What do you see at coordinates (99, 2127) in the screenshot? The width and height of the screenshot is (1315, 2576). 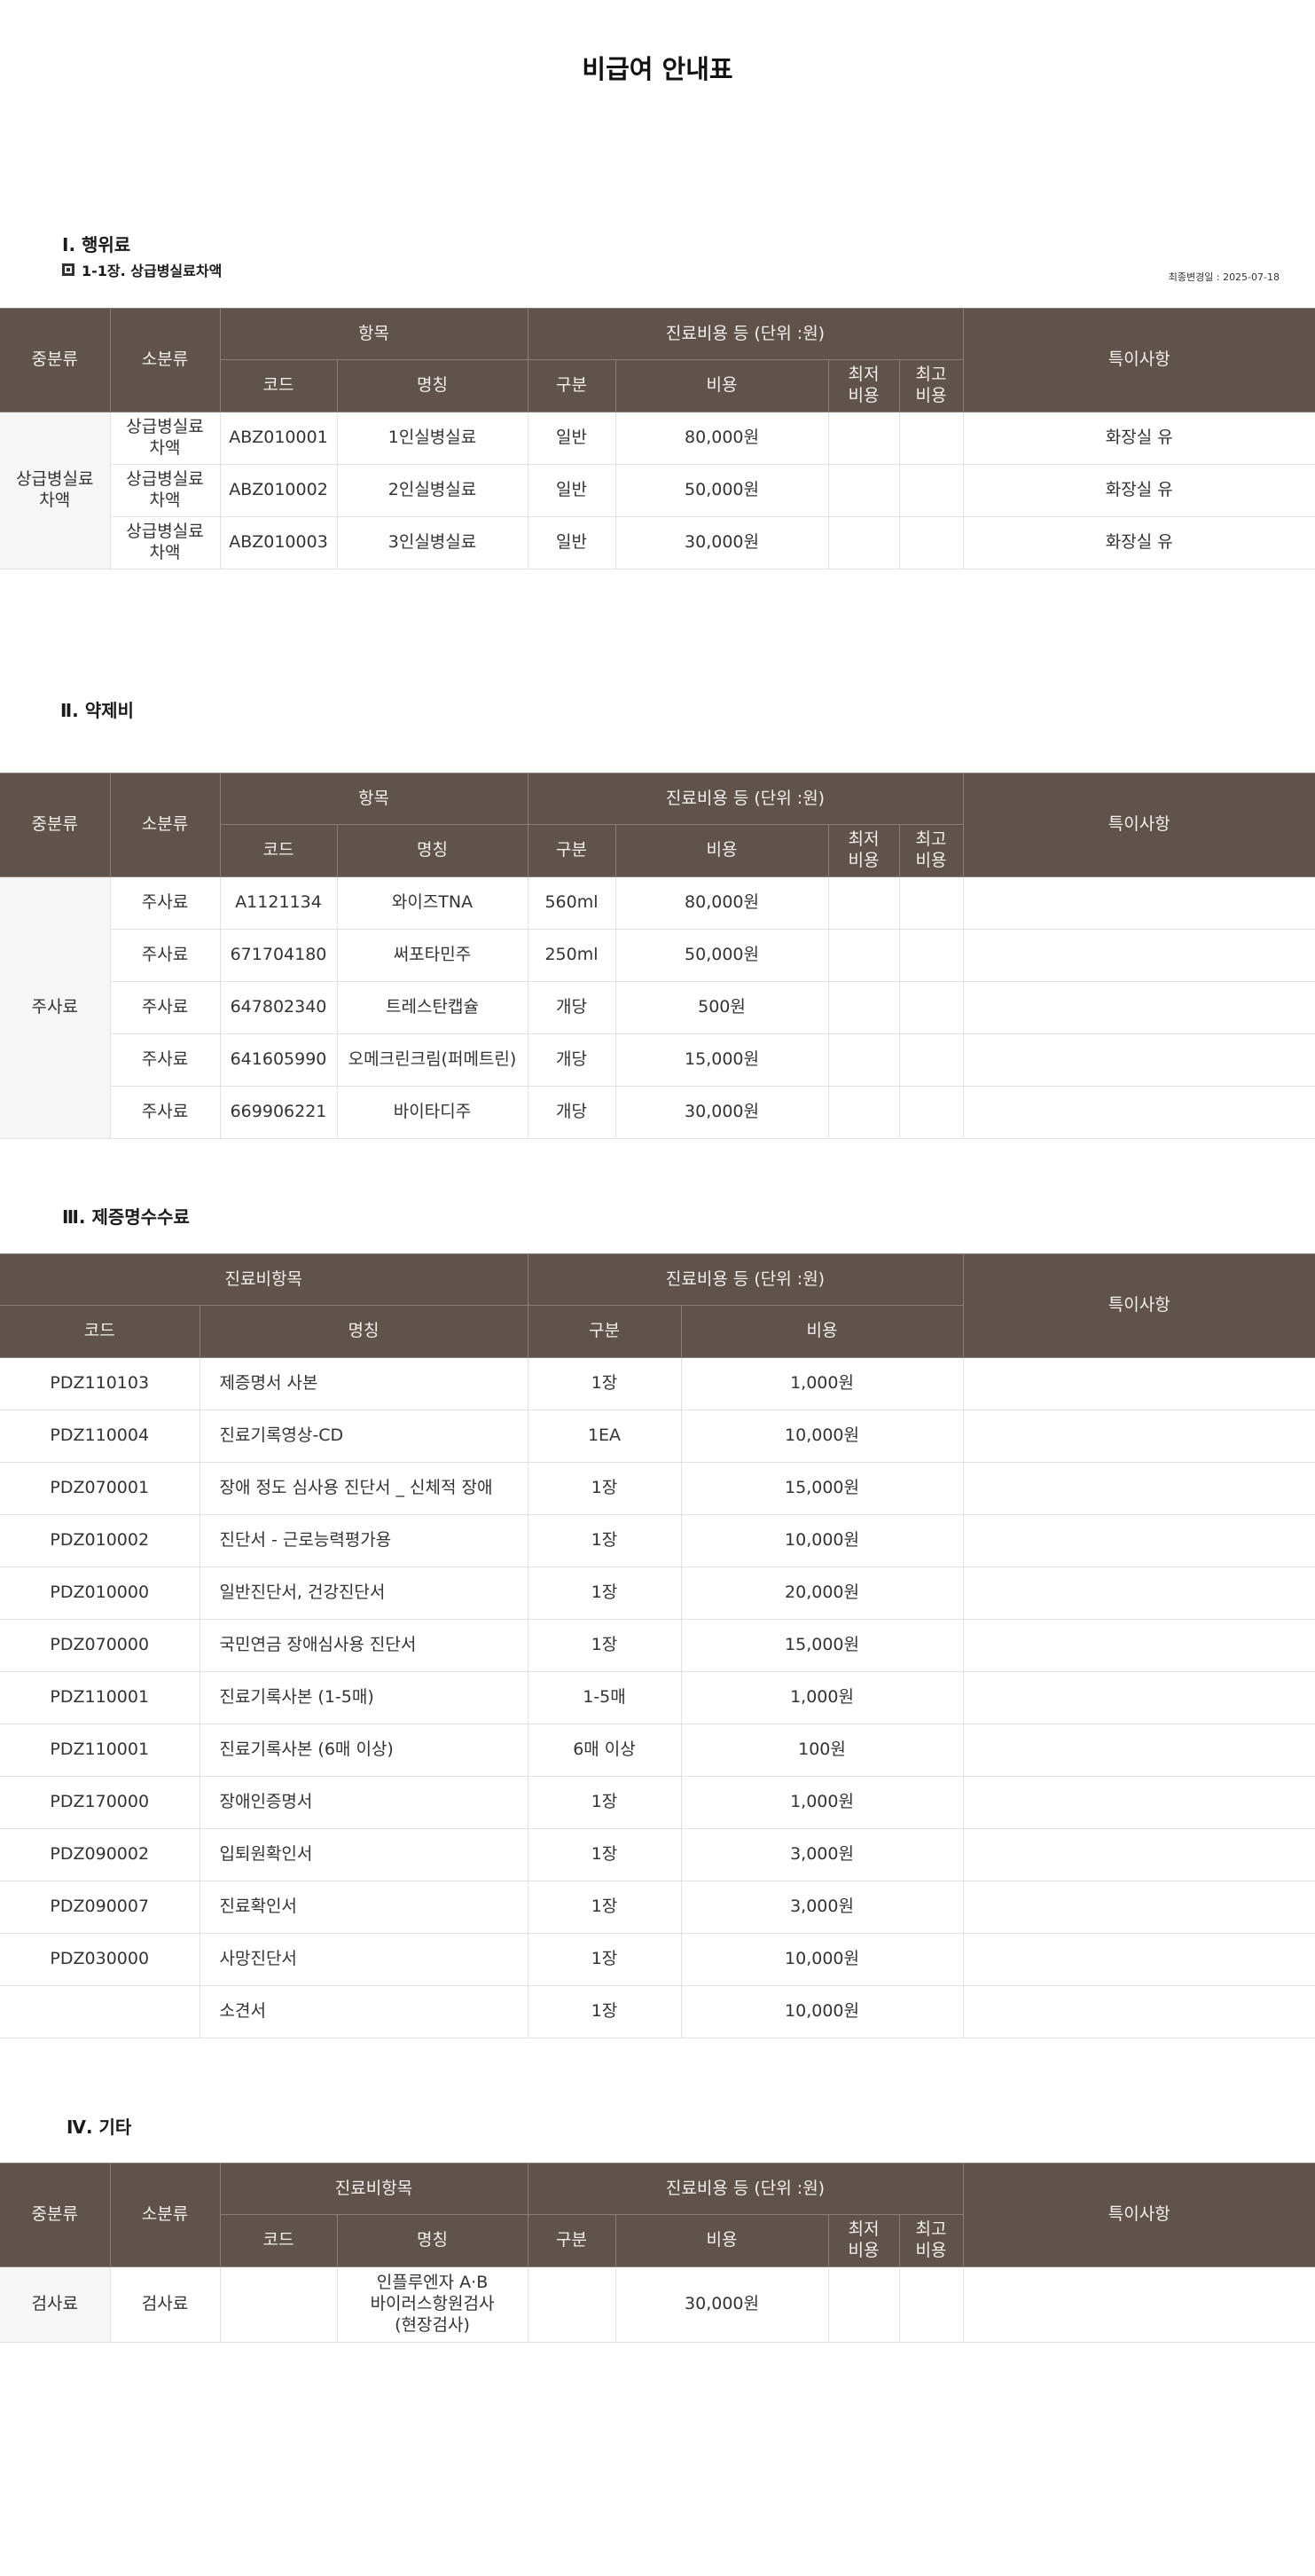 I see `section-heading-other: Ⅳ. 기타` at bounding box center [99, 2127].